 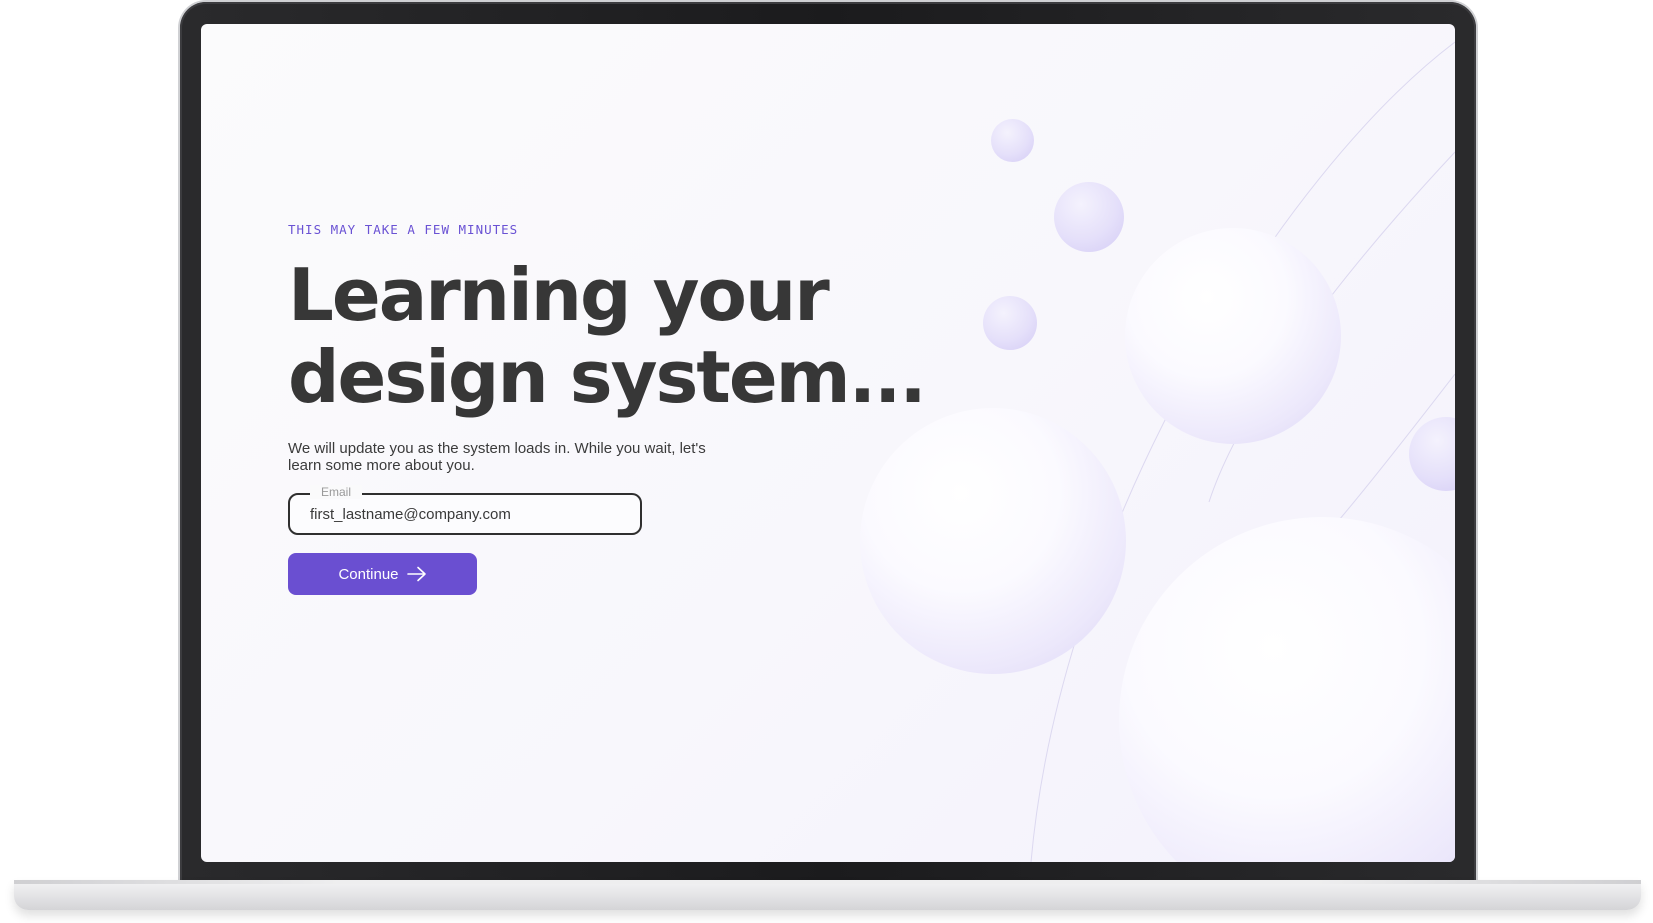 What do you see at coordinates (827, 882) in the screenshot?
I see `laptop-base-edge` at bounding box center [827, 882].